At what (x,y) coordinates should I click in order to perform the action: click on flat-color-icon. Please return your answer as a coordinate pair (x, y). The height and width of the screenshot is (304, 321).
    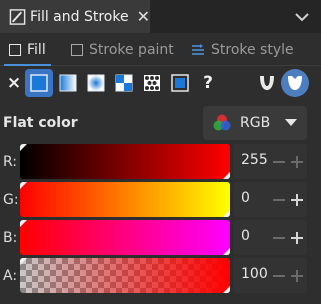
    Looking at the image, I should click on (39, 83).